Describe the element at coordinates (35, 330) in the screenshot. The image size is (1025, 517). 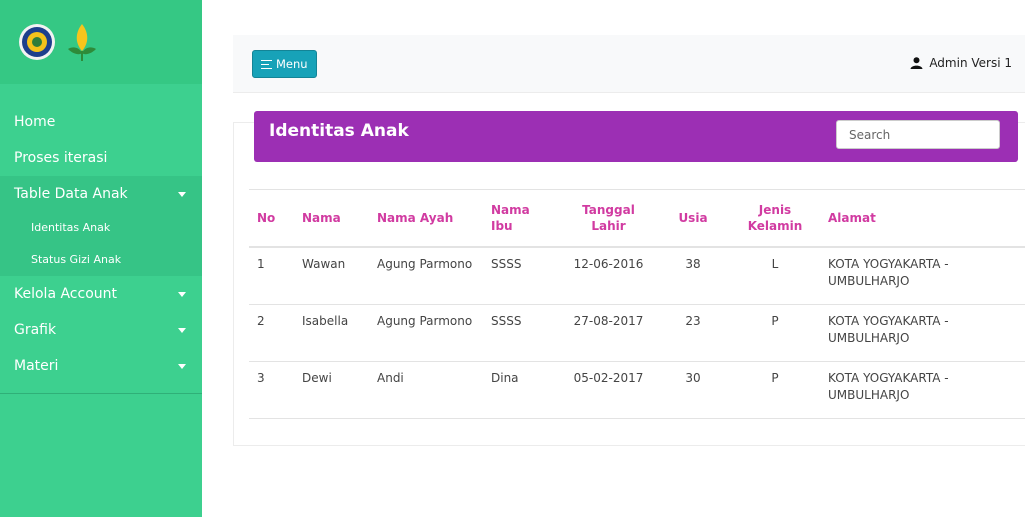
I see `sidebar-item-label: Grafik` at that location.